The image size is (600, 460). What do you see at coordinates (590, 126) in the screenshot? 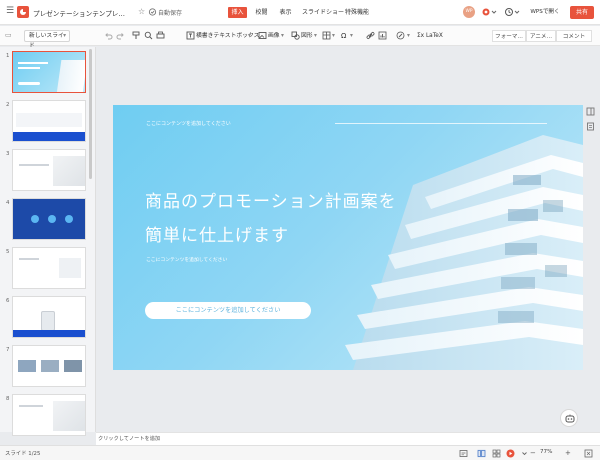
I see `properties-icon` at bounding box center [590, 126].